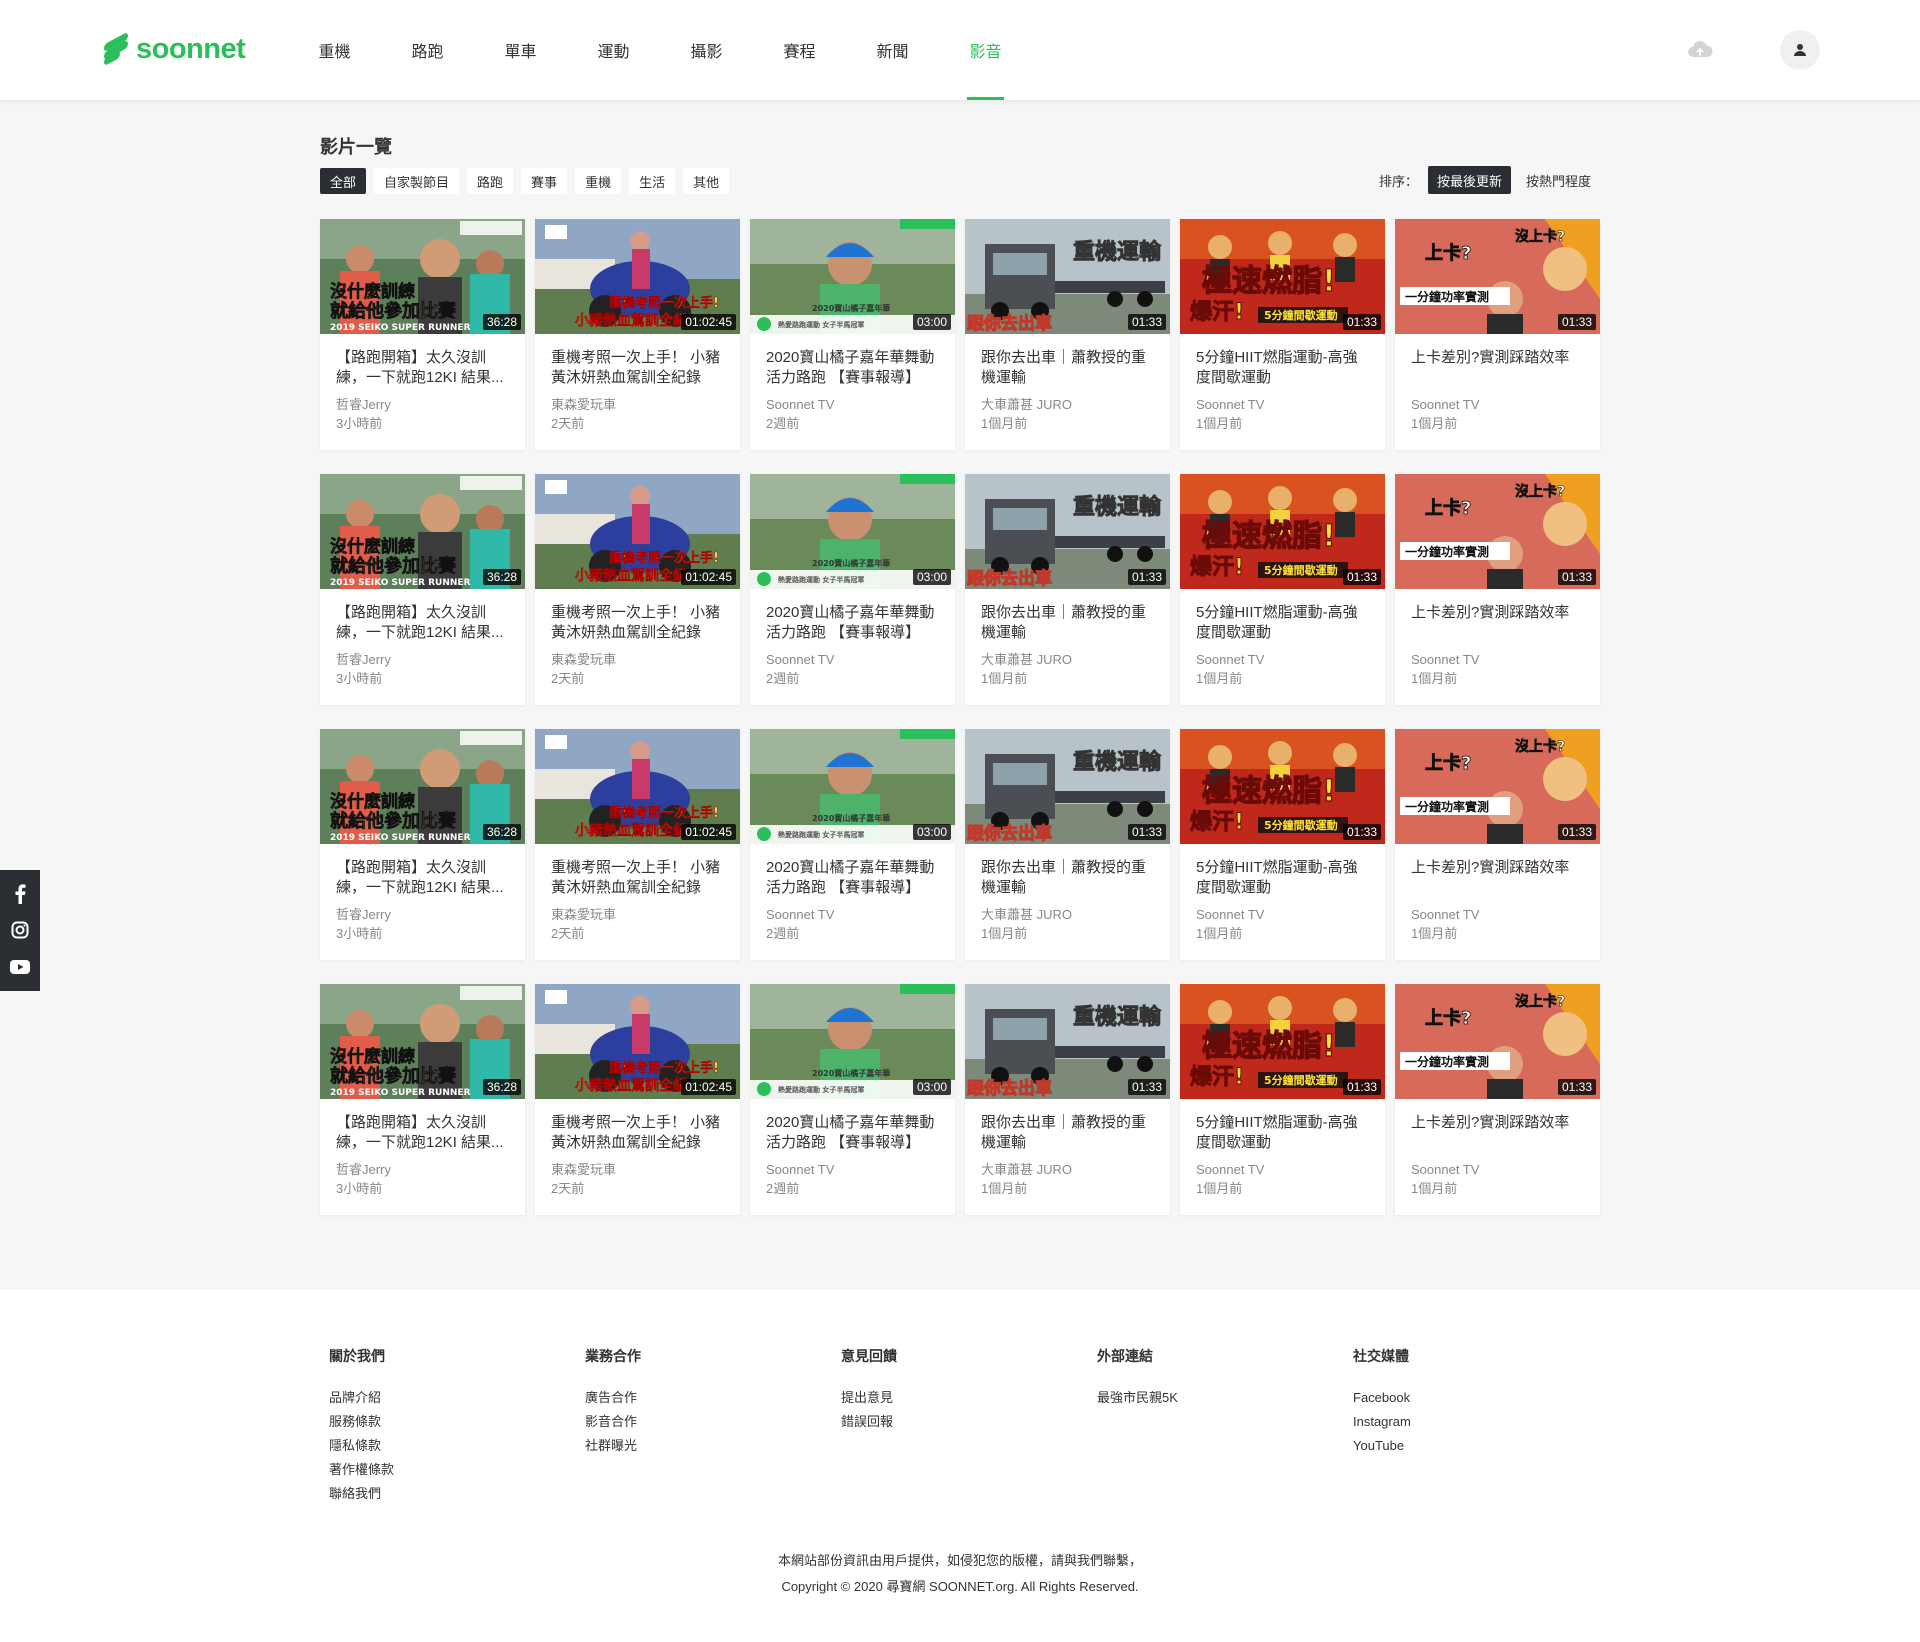  Describe the element at coordinates (892, 50) in the screenshot. I see `nav-item-news: 新聞` at that location.